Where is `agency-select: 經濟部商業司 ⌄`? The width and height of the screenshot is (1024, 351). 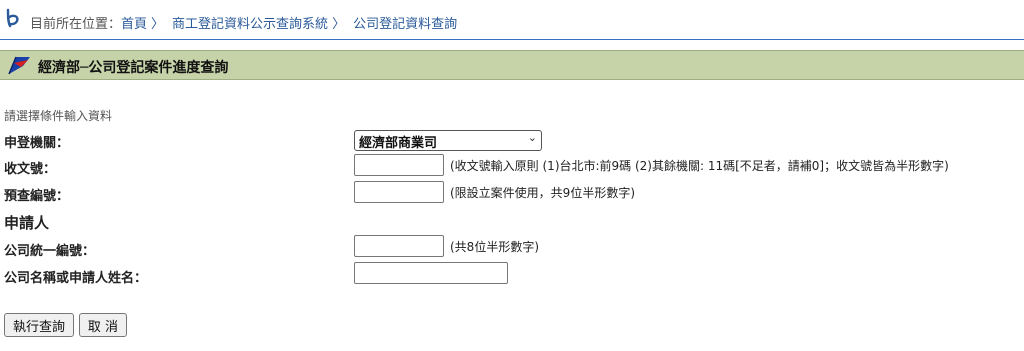 agency-select: 經濟部商業司 ⌄ is located at coordinates (448, 140).